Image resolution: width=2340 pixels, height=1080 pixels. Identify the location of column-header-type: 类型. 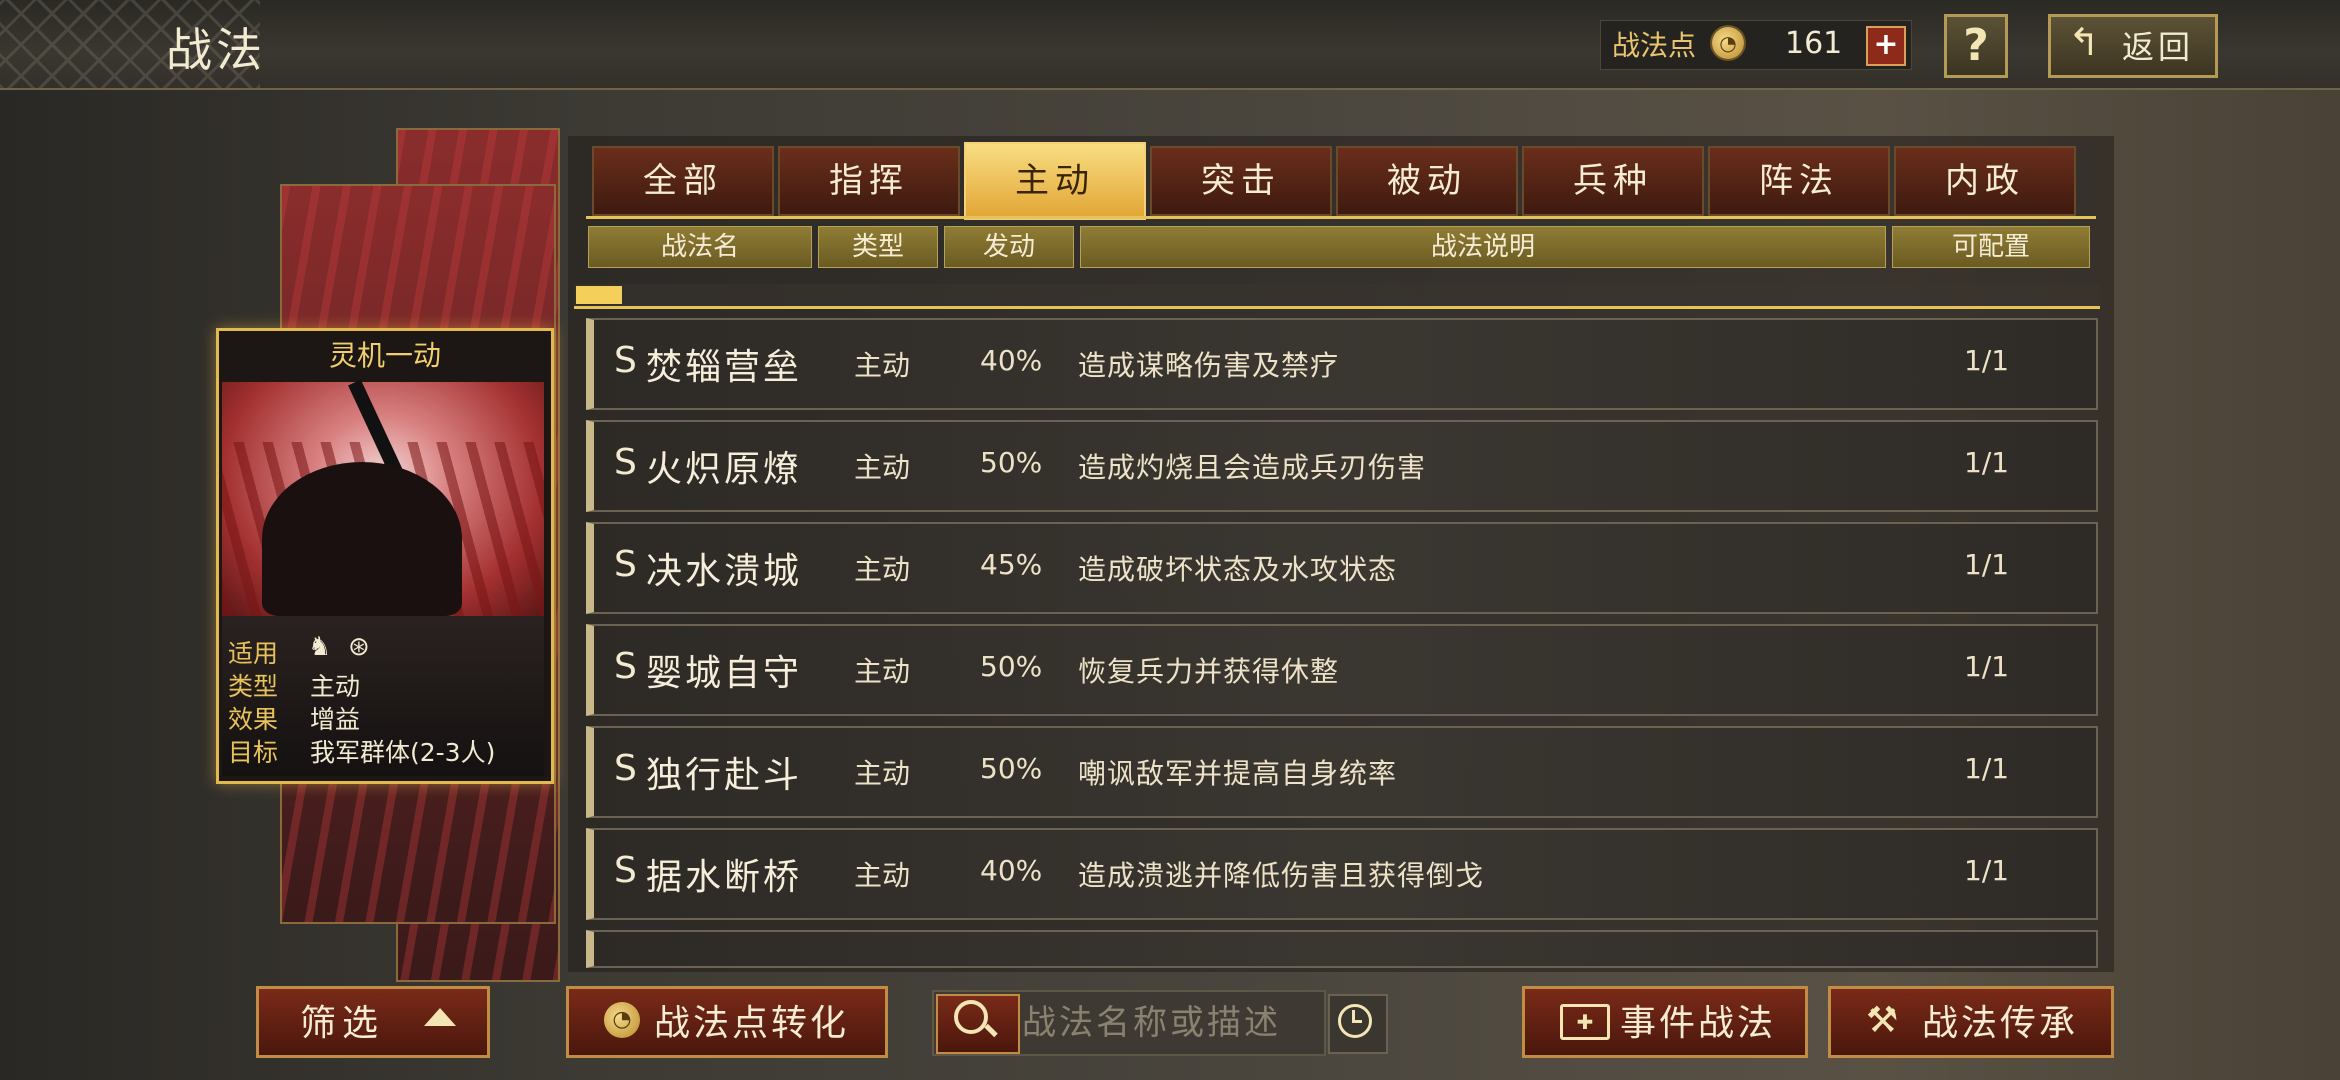
(878, 247).